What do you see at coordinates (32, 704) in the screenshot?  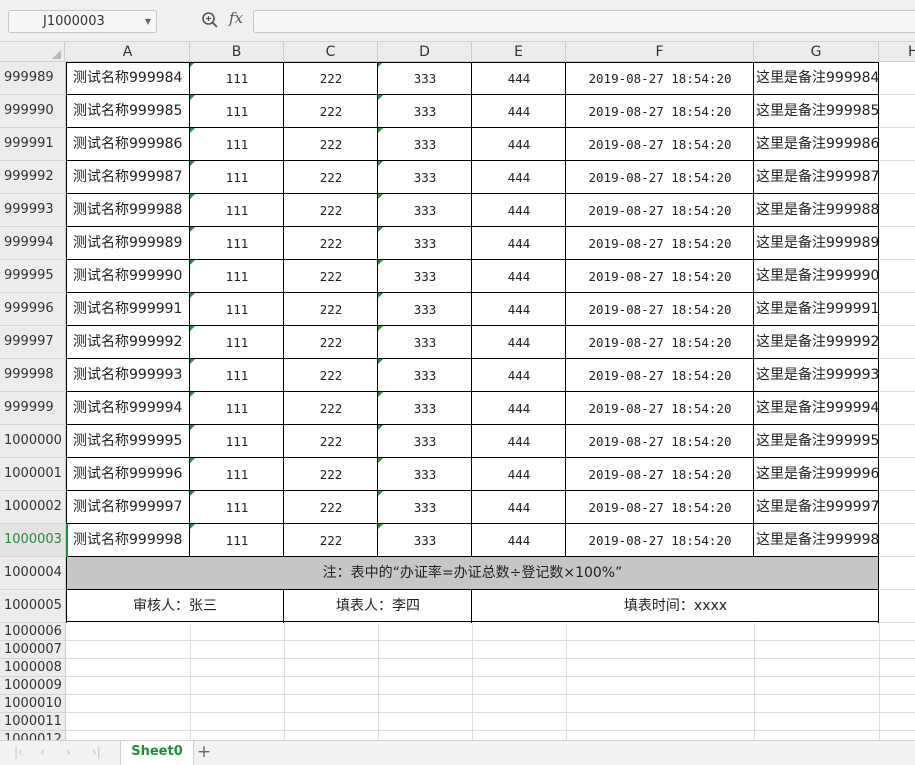 I see `row-header: 1000010` at bounding box center [32, 704].